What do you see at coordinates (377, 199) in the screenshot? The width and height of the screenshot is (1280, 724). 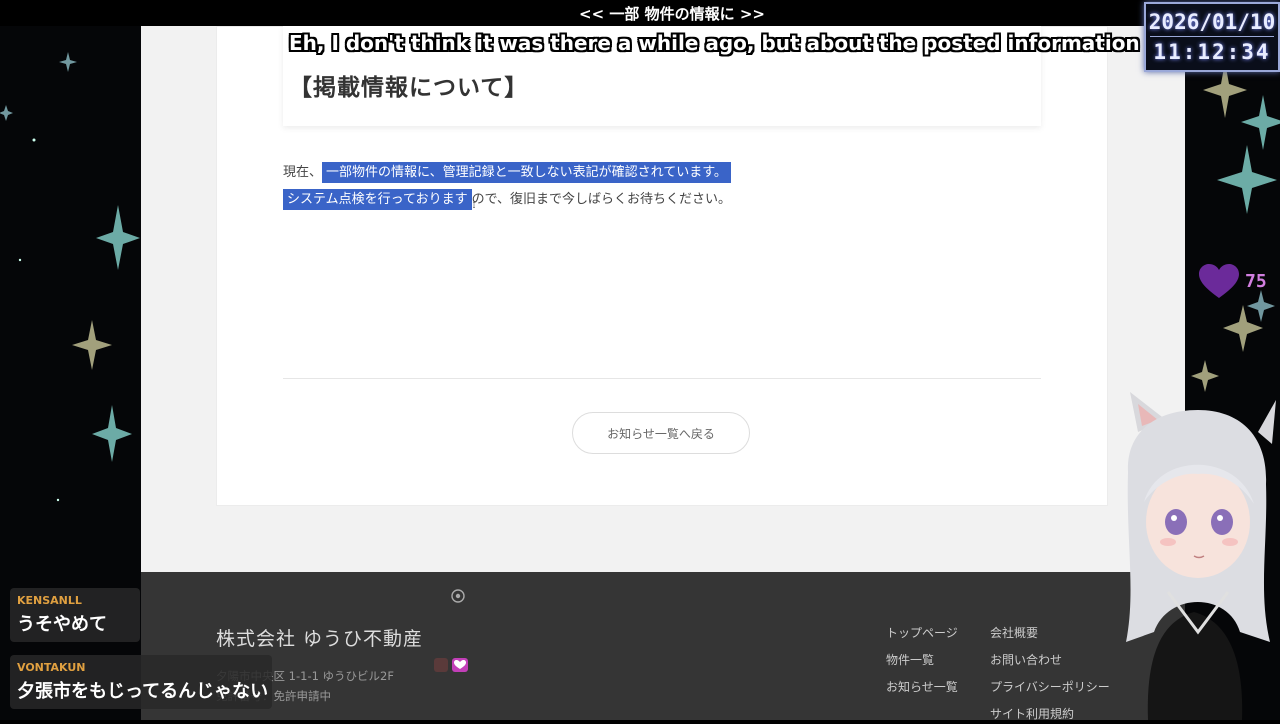 I see `selected-text-2: システム点検を行っております` at bounding box center [377, 199].